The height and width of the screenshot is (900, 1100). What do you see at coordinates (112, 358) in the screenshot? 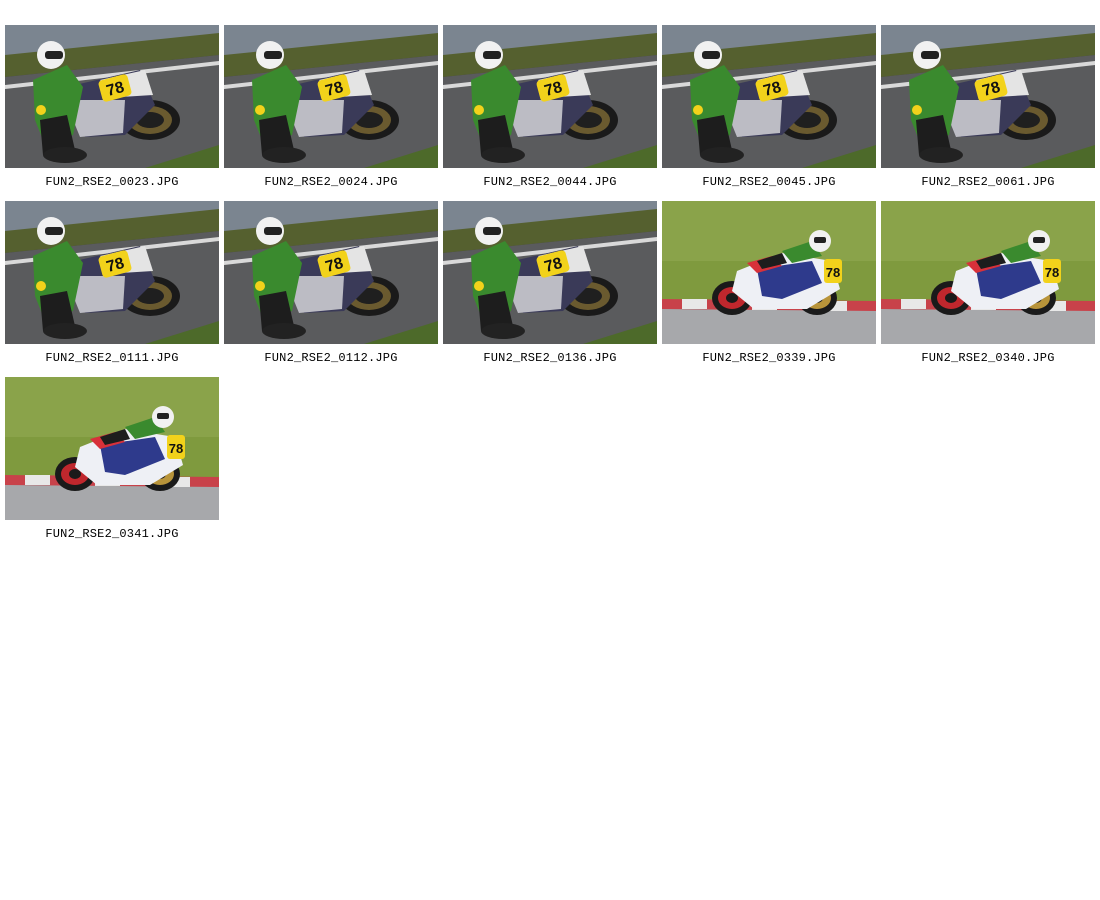
I see `thumbnail-filename: FUN2_RSE2_0111.JPG` at bounding box center [112, 358].